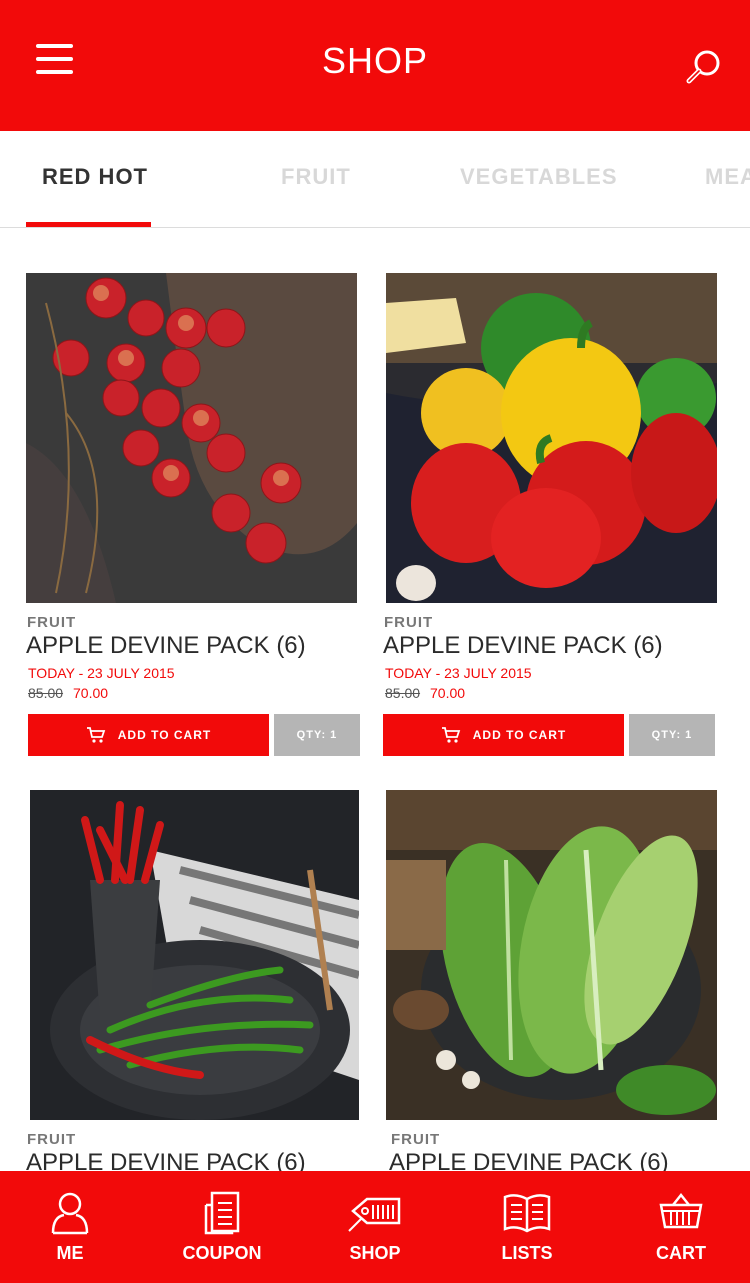 The width and height of the screenshot is (750, 1283). Describe the element at coordinates (551, 955) in the screenshot. I see `product-image-romaine-lettuce` at that location.